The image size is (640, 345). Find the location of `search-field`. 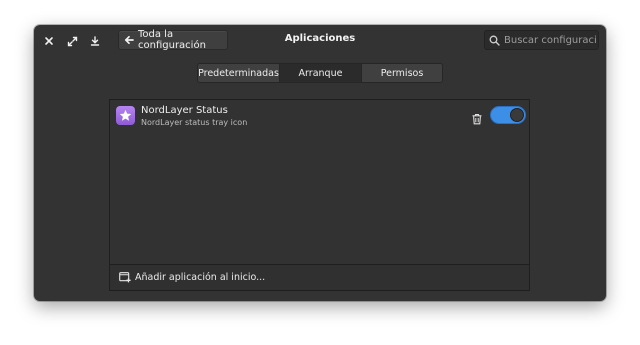

search-field is located at coordinates (541, 40).